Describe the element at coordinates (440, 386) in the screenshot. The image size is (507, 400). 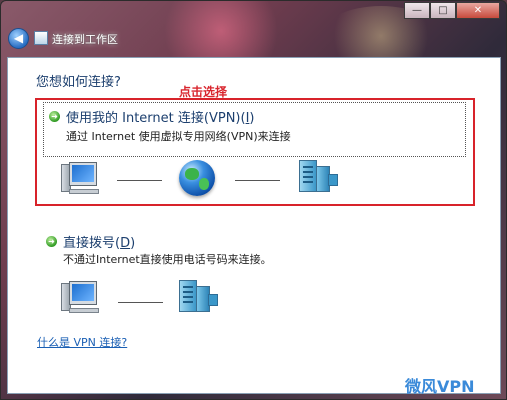
I see `watermark-logo: 微风VPN` at that location.